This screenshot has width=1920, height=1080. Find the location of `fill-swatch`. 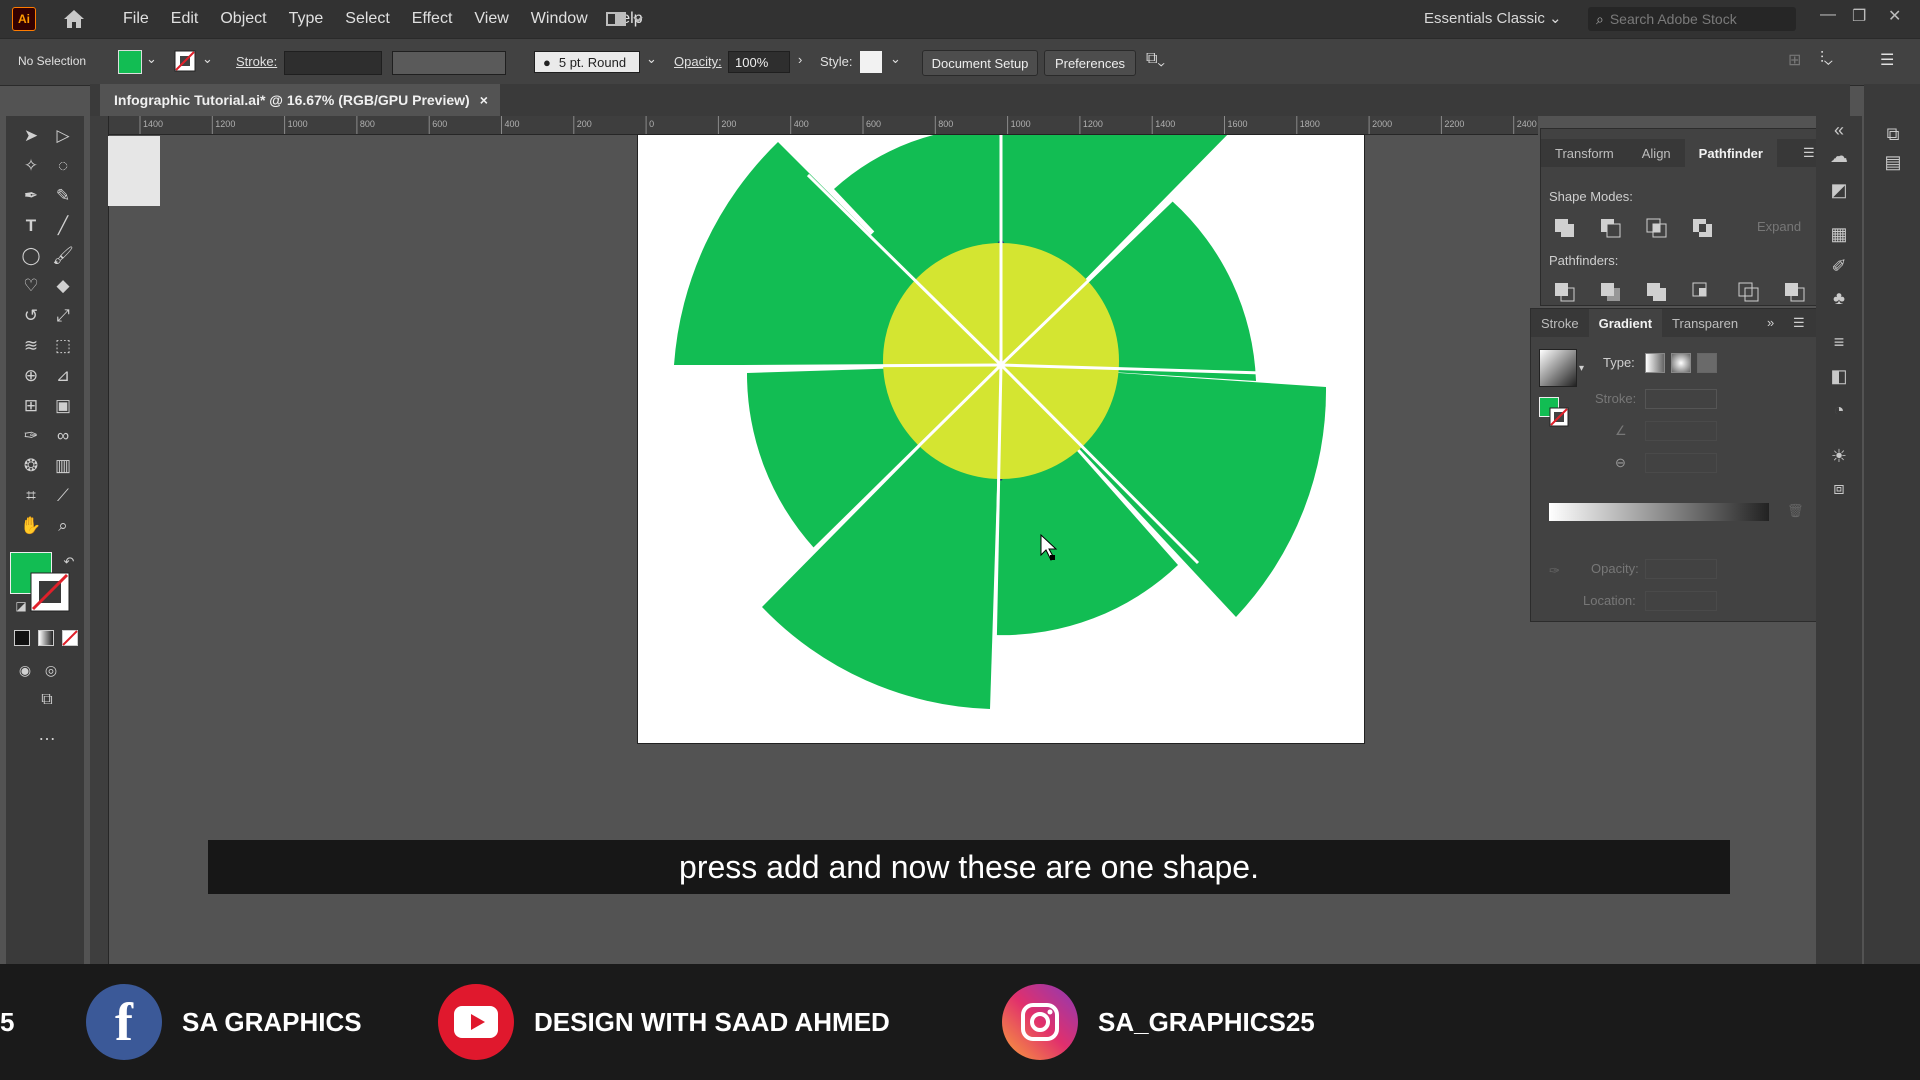

fill-swatch is located at coordinates (130, 62).